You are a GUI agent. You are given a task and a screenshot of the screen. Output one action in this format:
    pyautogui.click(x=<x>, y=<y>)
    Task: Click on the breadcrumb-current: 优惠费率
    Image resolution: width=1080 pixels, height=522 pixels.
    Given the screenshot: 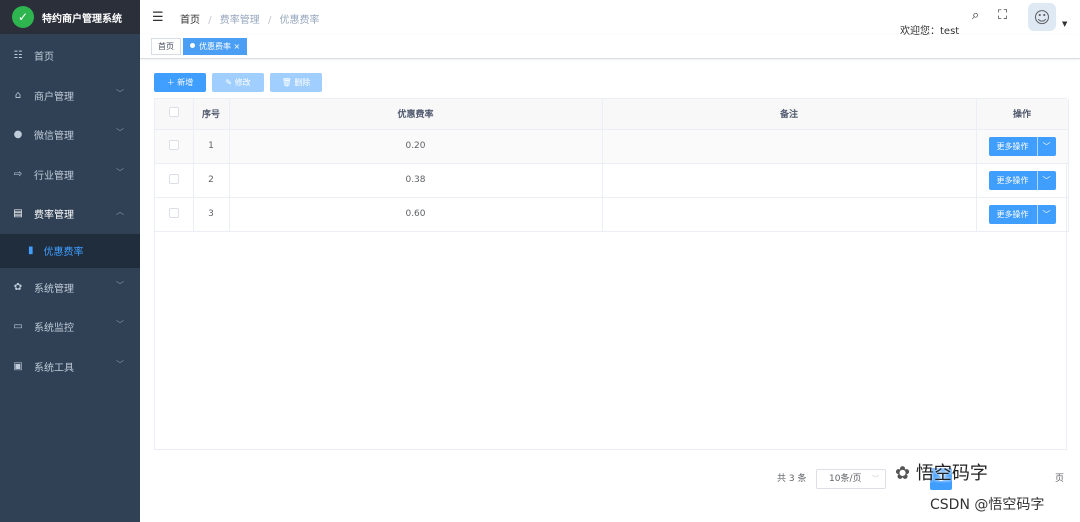 What is the action you would take?
    pyautogui.click(x=299, y=20)
    